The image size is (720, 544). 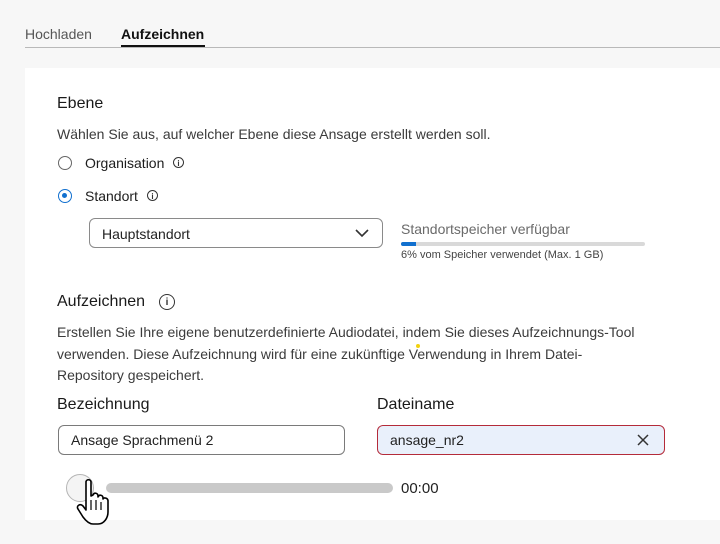 I want to click on record-description-line-3: Repository gespeichert., so click(x=131, y=375).